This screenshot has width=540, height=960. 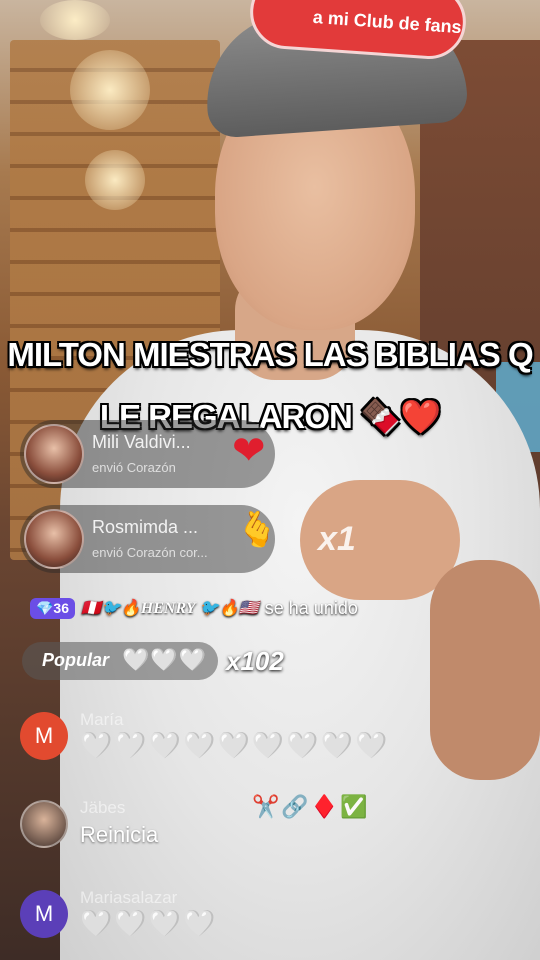 I want to click on caption-line-1: MILTON MIESTRAS LAS BIBLIAS Q, so click(x=270, y=354).